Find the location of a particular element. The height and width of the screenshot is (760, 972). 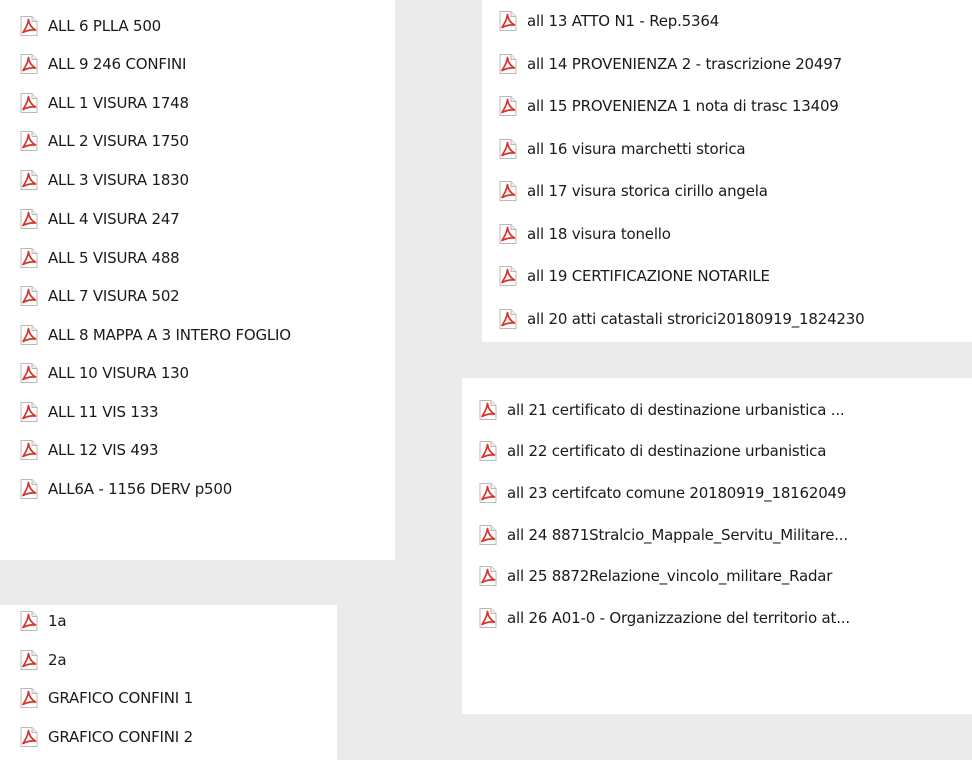

file-name: ALL 9 246 CONFINI is located at coordinates (117, 64).